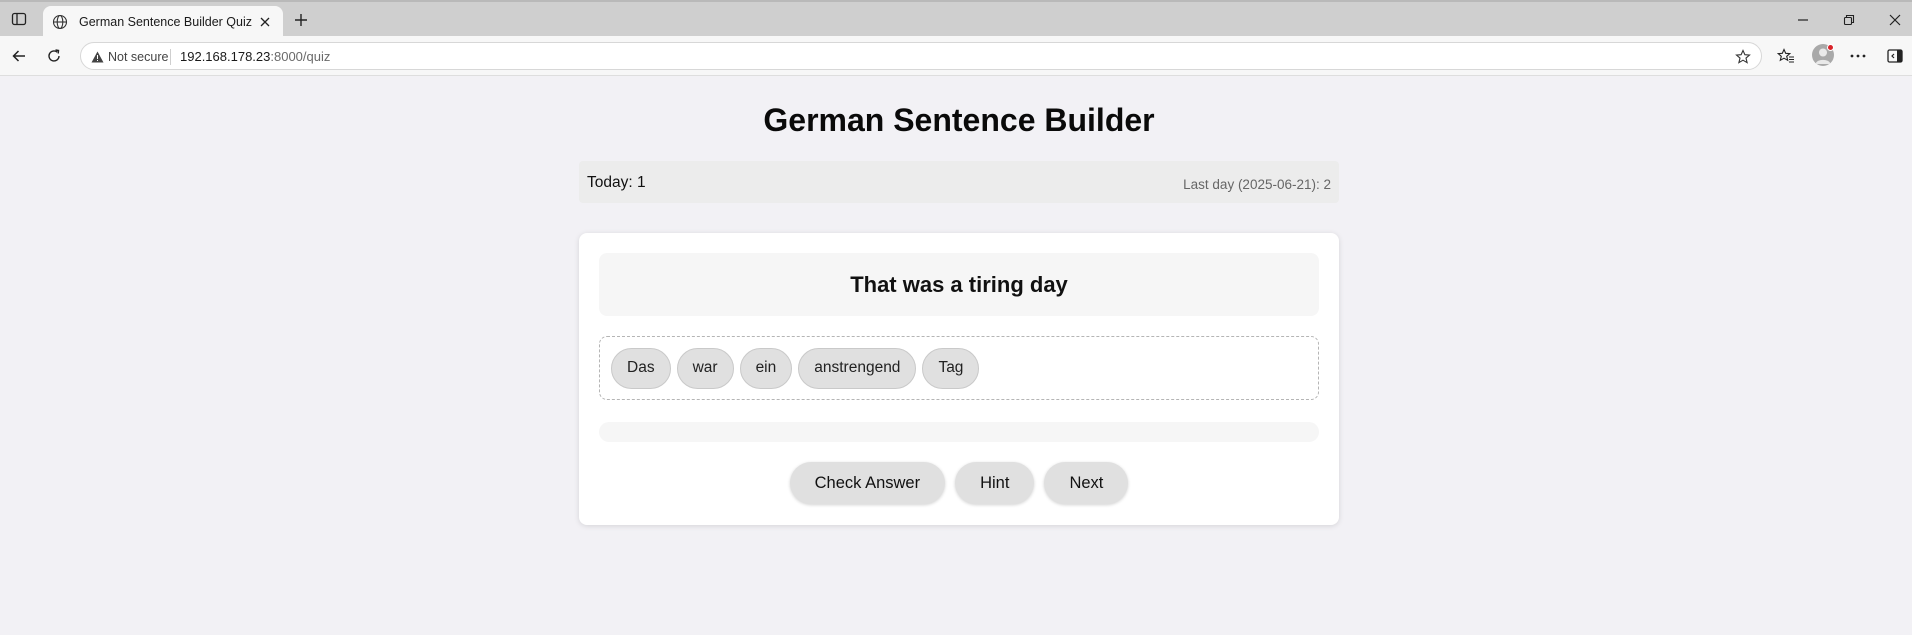 The width and height of the screenshot is (1912, 635). Describe the element at coordinates (170, 57) in the screenshot. I see `address-separator` at that location.